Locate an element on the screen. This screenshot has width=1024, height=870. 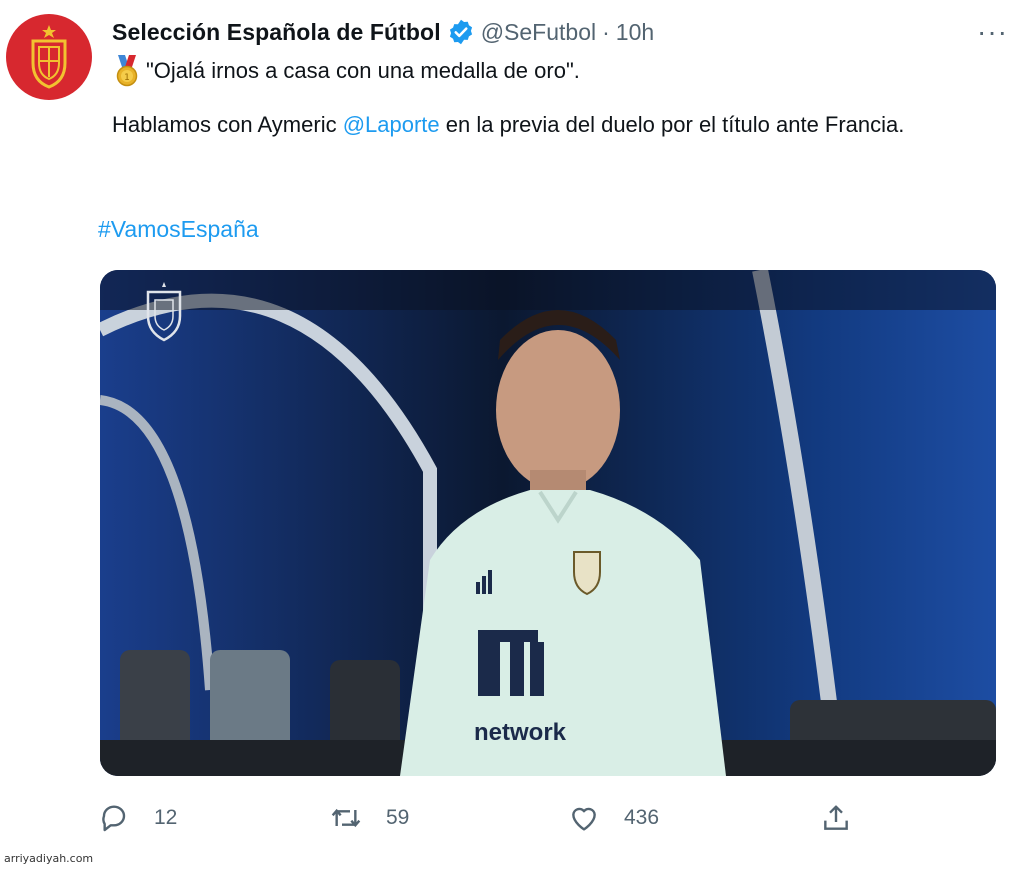
svg-text: 1 is located at coordinates (127, 78).